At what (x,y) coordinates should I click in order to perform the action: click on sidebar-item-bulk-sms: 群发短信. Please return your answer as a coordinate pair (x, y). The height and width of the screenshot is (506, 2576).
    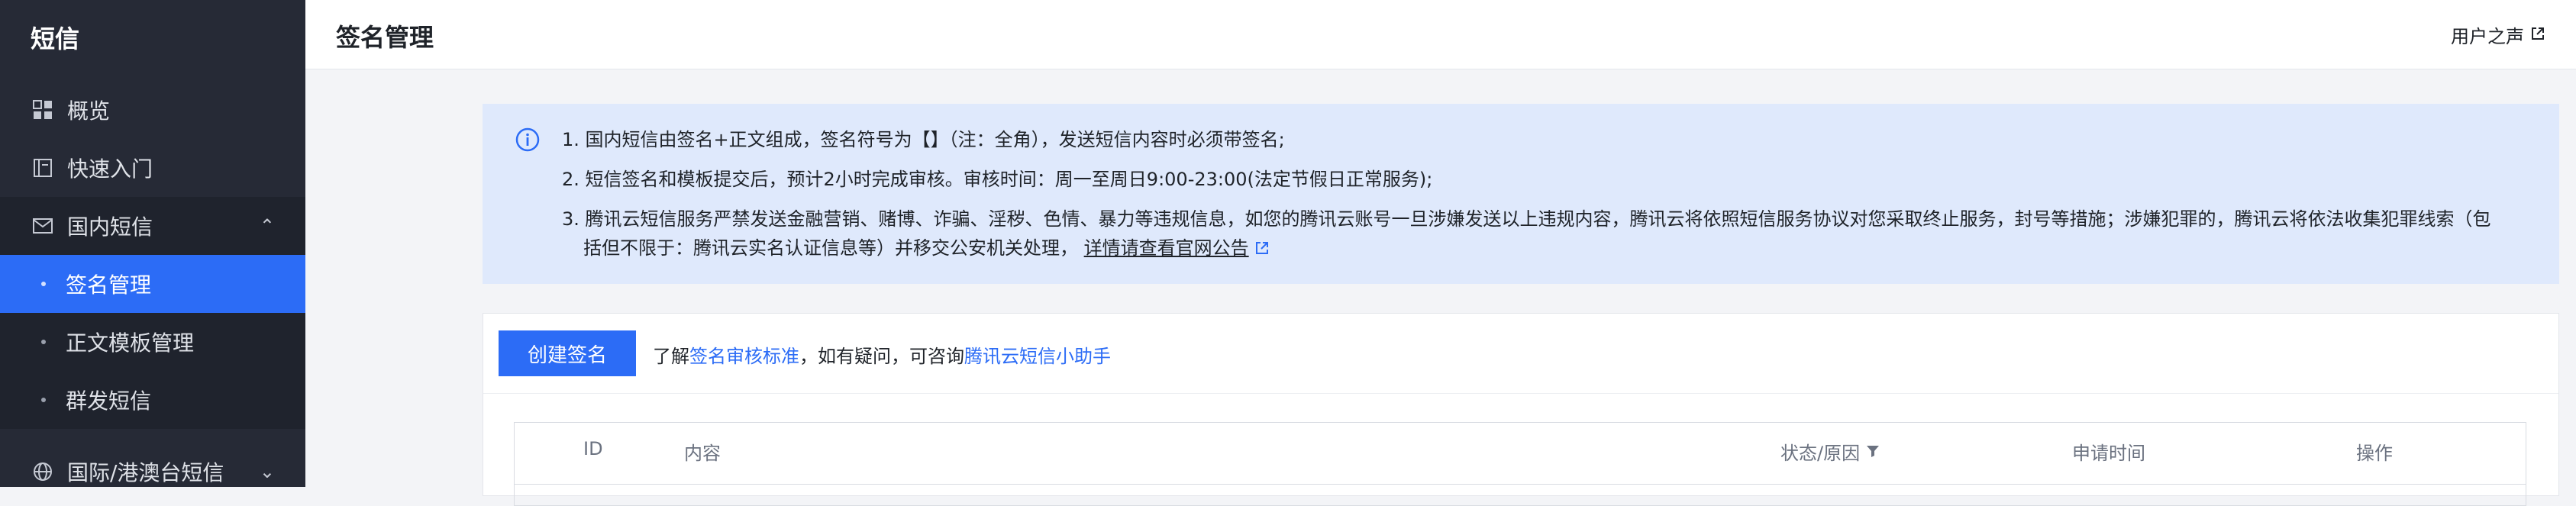
    Looking at the image, I should click on (152, 400).